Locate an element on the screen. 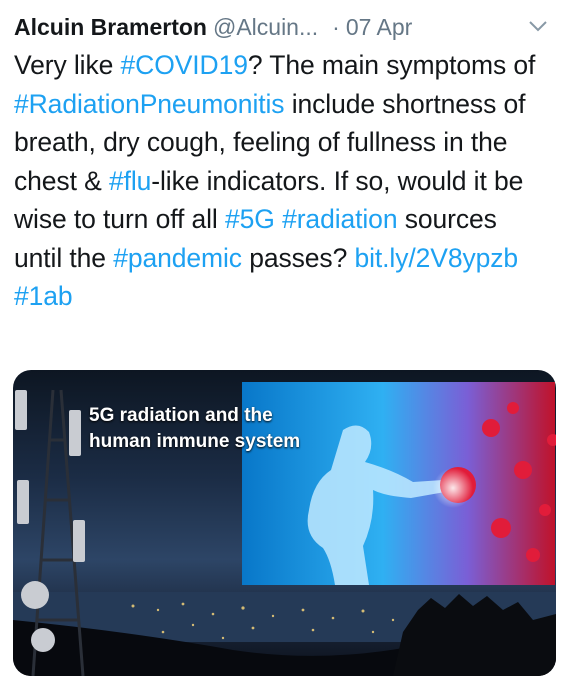  hashtag-link: #pandemic is located at coordinates (177, 258).